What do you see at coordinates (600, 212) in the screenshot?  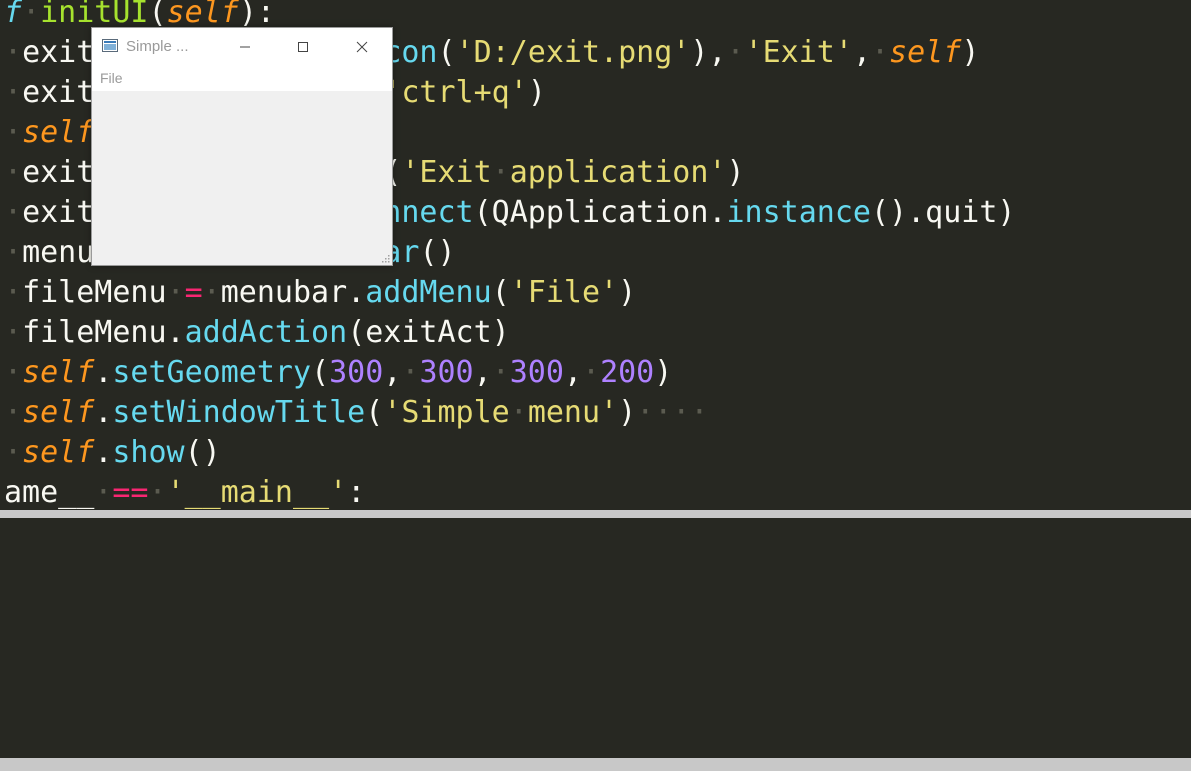 I see `code-token: (QApplication.` at bounding box center [600, 212].